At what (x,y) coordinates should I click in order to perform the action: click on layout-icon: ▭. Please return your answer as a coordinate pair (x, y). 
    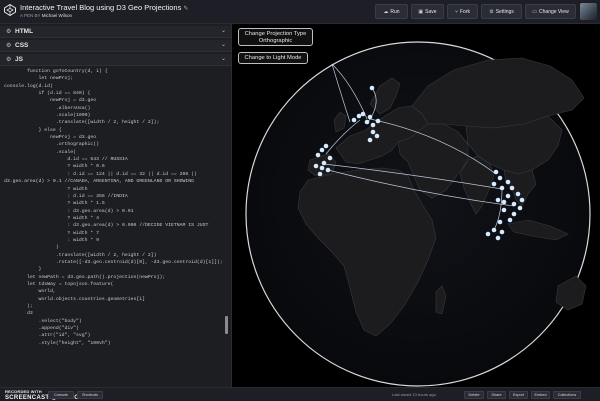
    Looking at the image, I should click on (535, 11).